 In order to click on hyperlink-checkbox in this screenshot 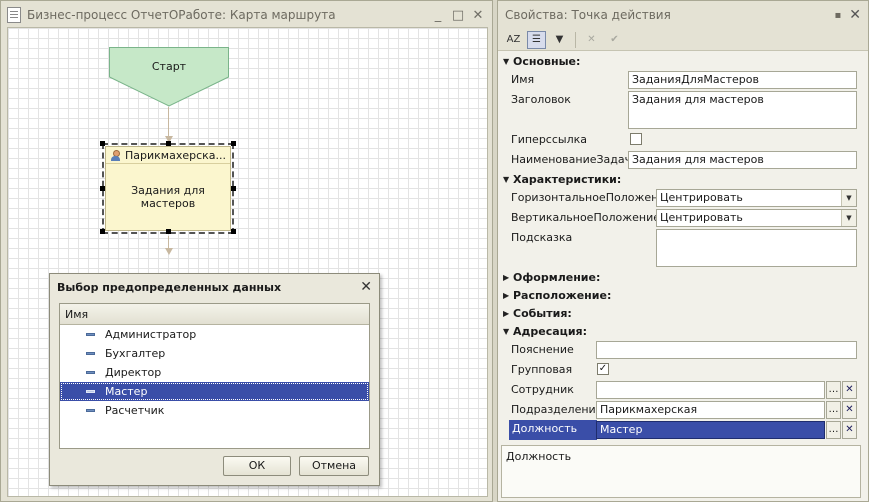, I will do `click(636, 139)`.